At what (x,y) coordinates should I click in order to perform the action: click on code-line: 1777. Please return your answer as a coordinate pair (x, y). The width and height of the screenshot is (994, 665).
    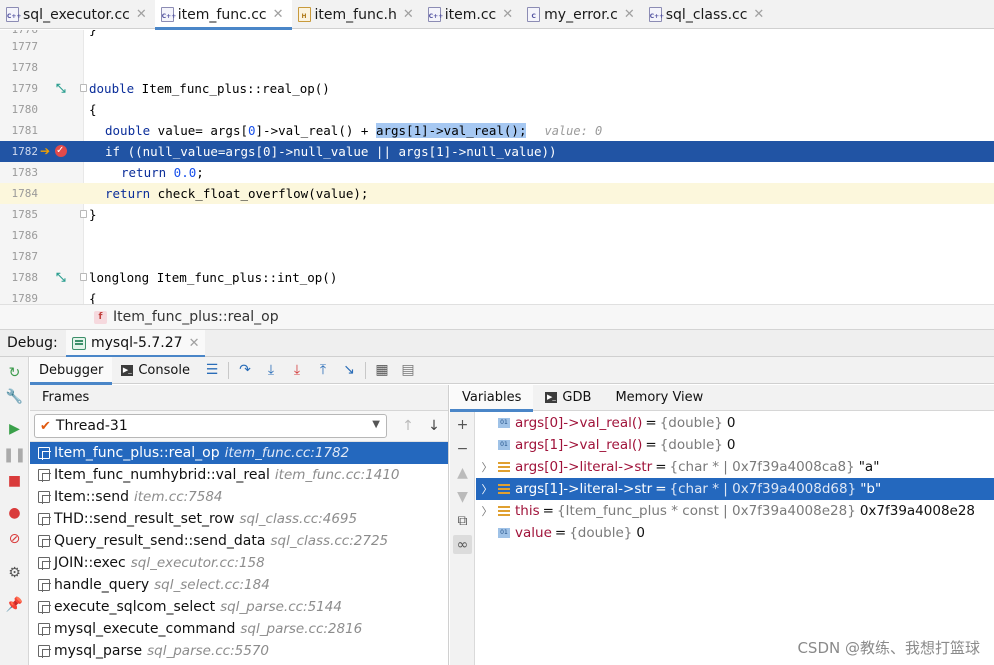
    Looking at the image, I should click on (497, 46).